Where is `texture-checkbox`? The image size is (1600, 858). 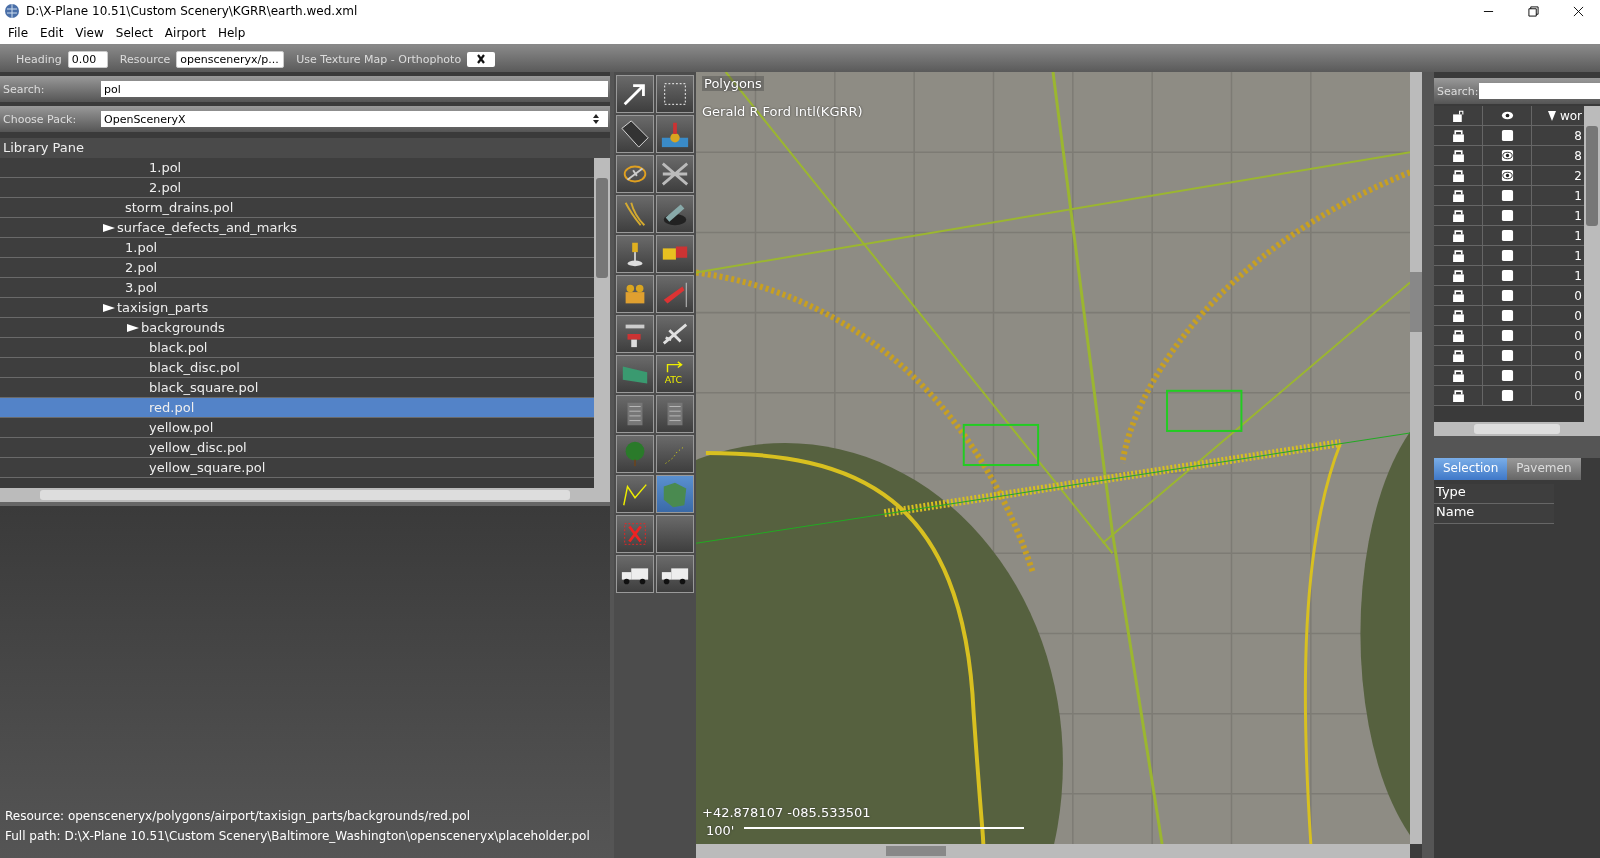
texture-checkbox is located at coordinates (481, 59).